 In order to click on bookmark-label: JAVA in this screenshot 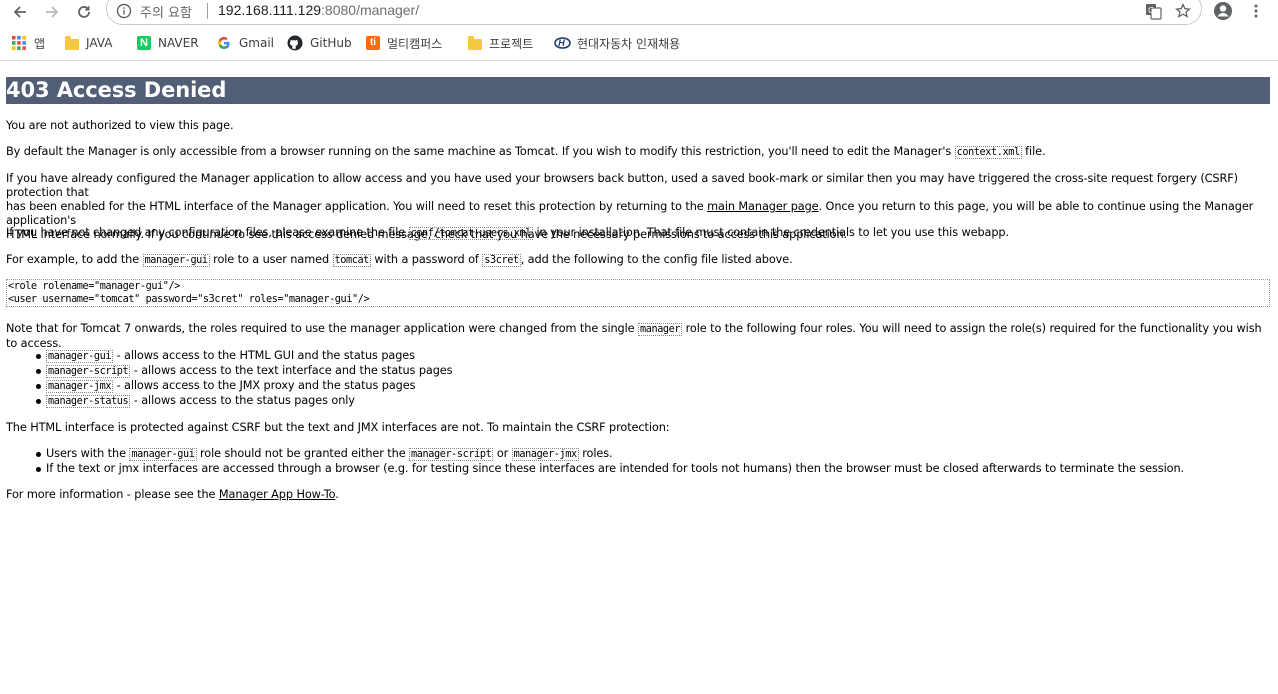, I will do `click(99, 43)`.